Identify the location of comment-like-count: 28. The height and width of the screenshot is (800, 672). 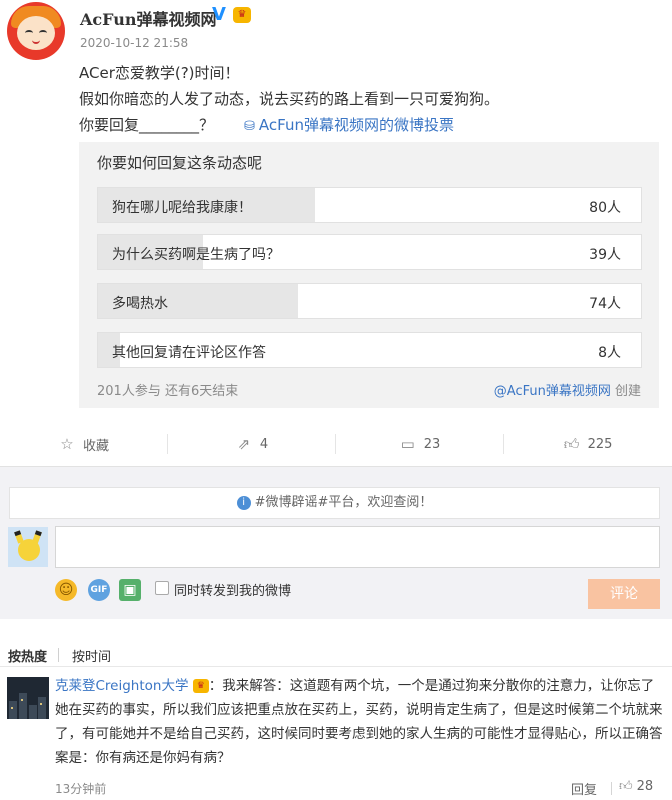
(645, 786).